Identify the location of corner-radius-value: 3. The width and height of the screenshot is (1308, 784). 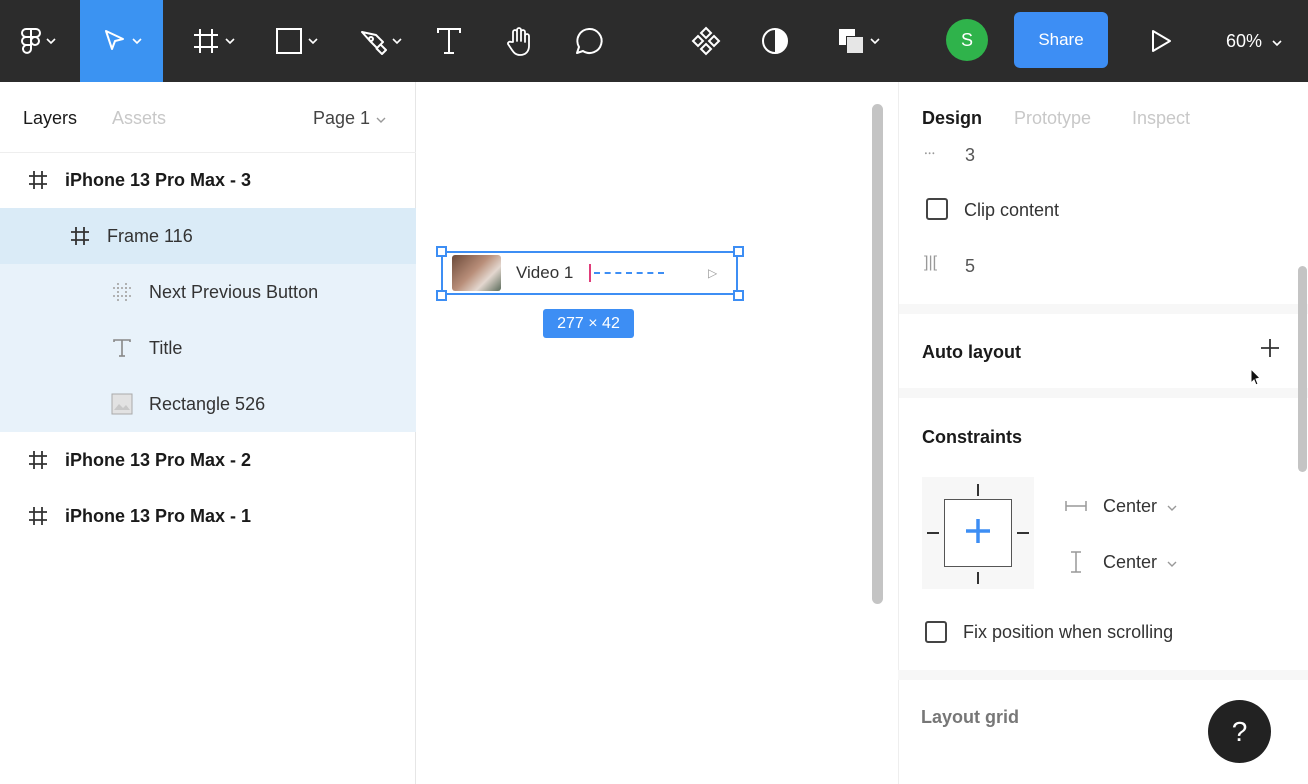
(970, 155).